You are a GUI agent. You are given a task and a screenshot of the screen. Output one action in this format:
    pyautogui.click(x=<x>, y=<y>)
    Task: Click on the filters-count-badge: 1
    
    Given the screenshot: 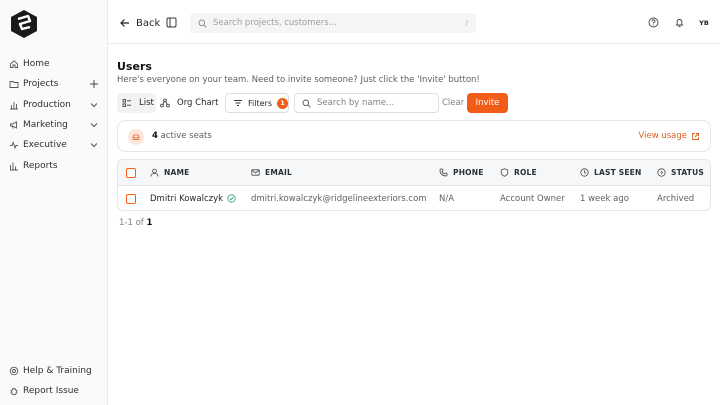 What is the action you would take?
    pyautogui.click(x=282, y=103)
    